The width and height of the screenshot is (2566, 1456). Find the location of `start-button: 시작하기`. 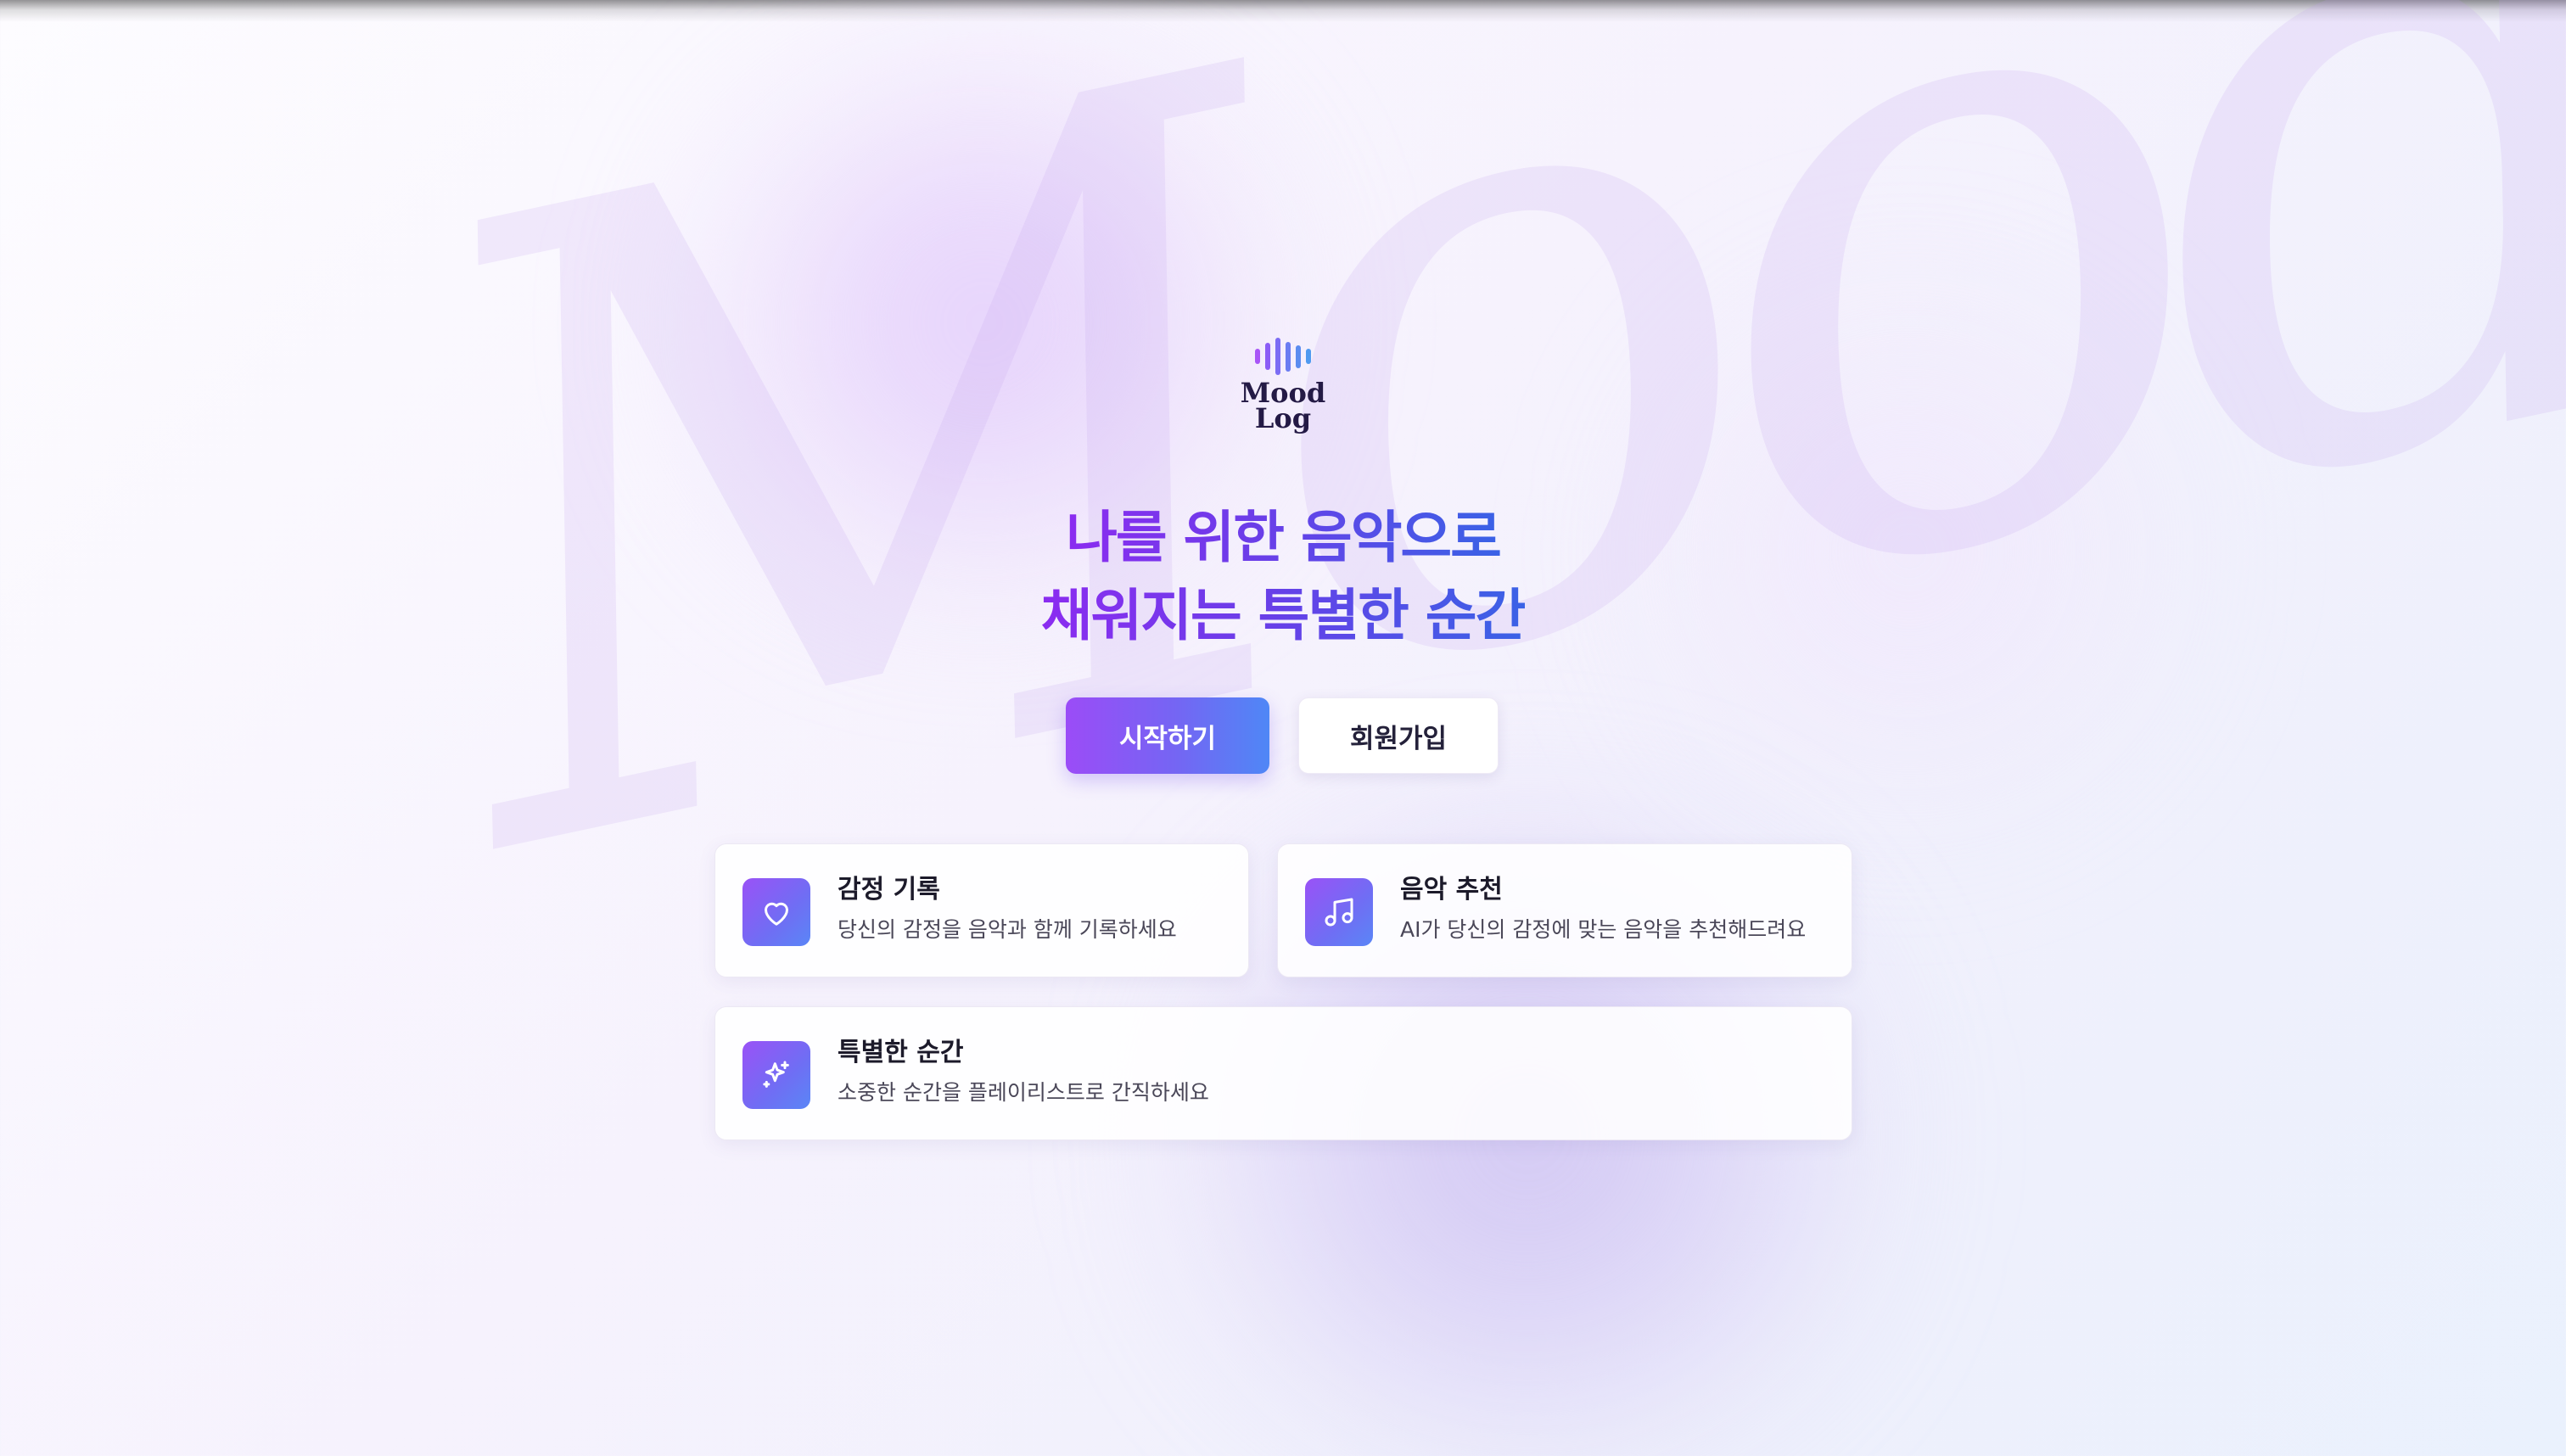

start-button: 시작하기 is located at coordinates (1167, 736).